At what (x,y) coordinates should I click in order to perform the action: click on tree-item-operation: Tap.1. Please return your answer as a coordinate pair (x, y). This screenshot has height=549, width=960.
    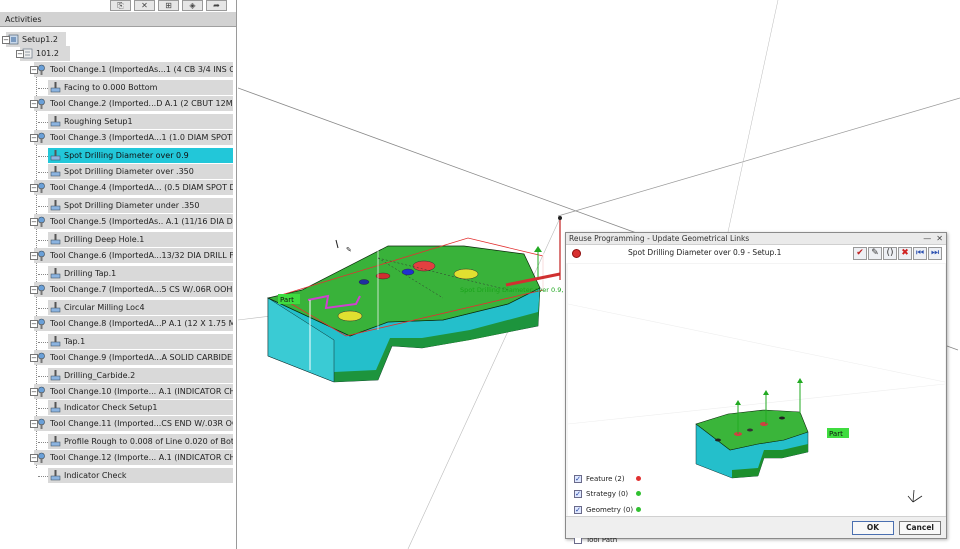
    Looking at the image, I should click on (140, 341).